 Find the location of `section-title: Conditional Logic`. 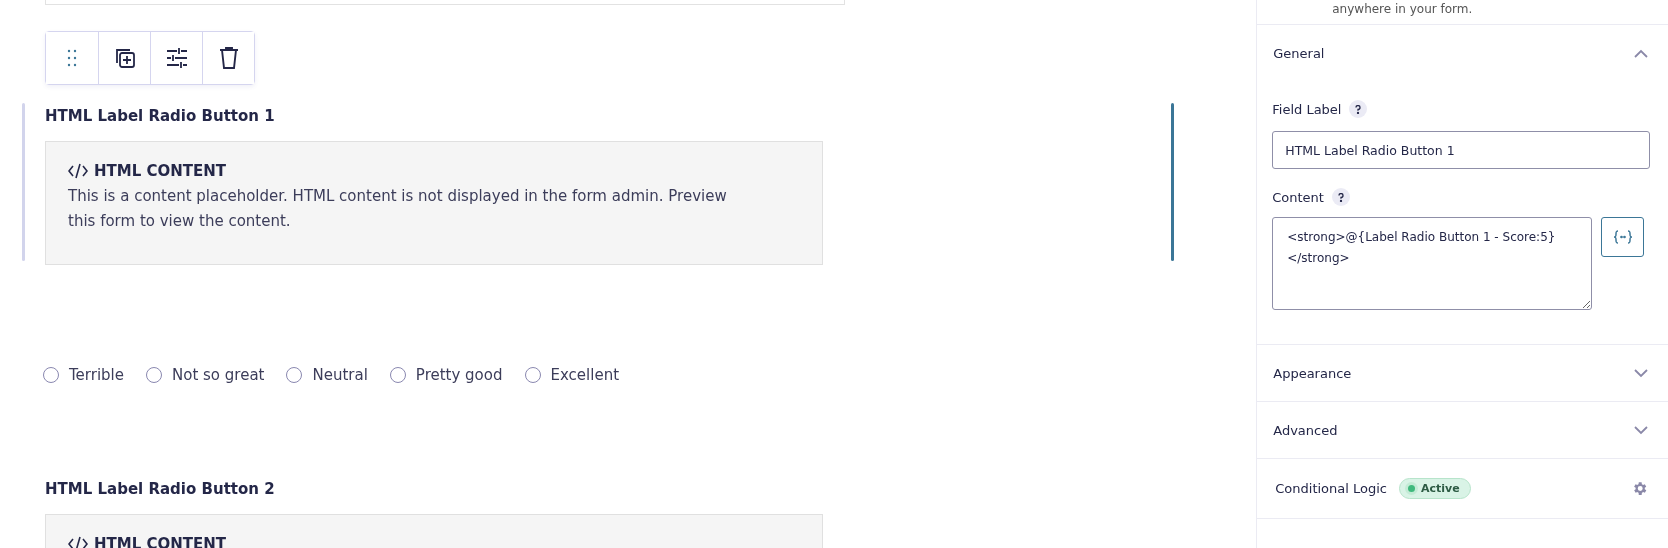

section-title: Conditional Logic is located at coordinates (1331, 488).